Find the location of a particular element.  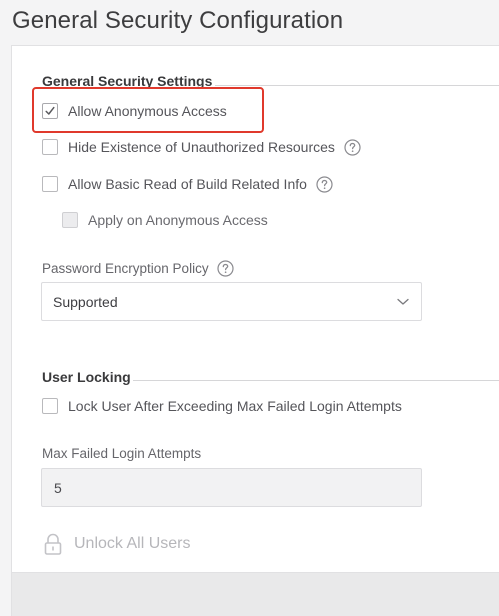

allow-anonymous-access-row: Allow Anonymous Access is located at coordinates (134, 111).